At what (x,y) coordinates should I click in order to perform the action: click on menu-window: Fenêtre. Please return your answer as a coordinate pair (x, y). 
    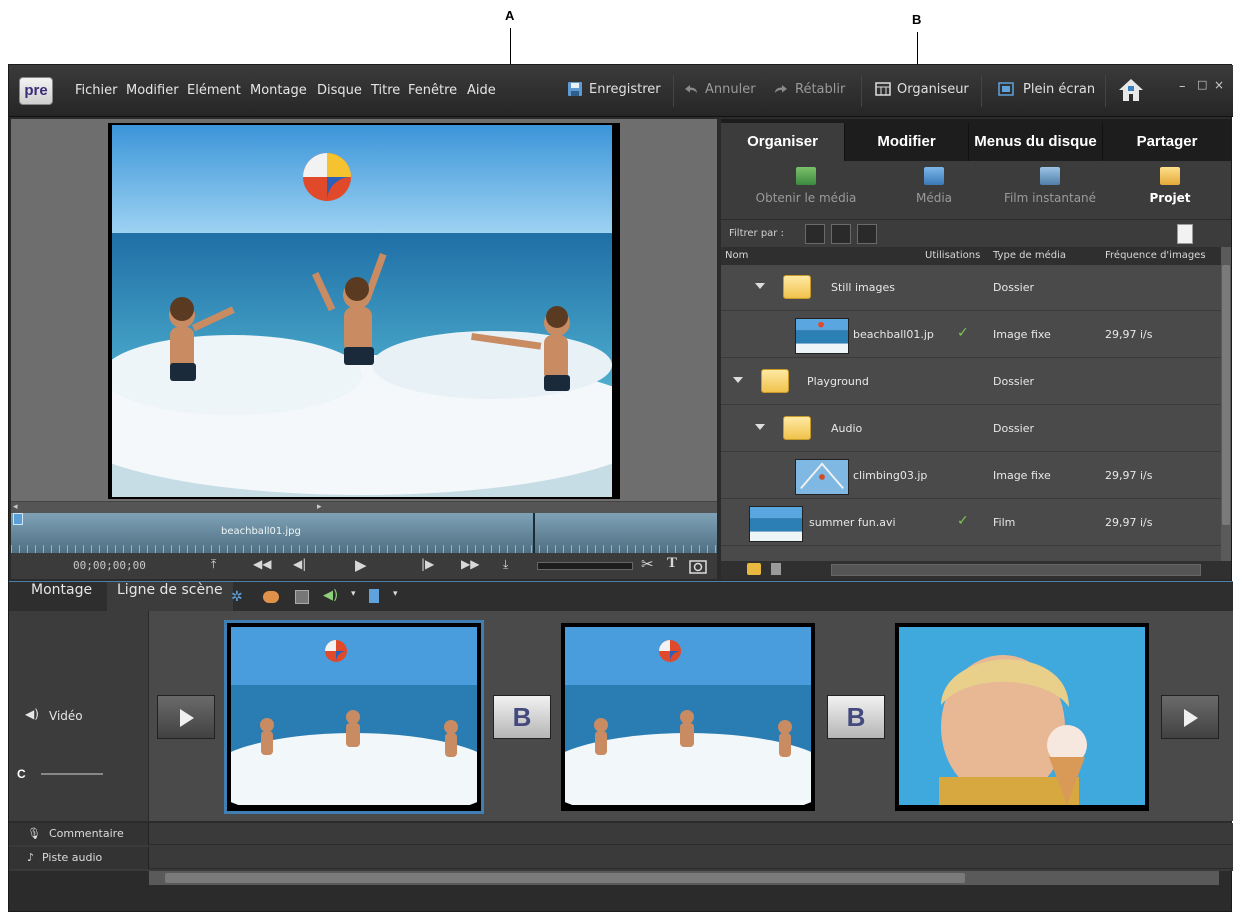
    Looking at the image, I should click on (432, 90).